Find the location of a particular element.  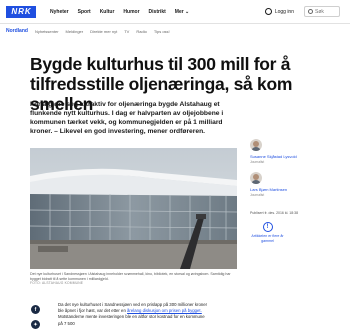

author-card-1: Susanne Skjåstad Lysvold Journalist is located at coordinates (273, 151).